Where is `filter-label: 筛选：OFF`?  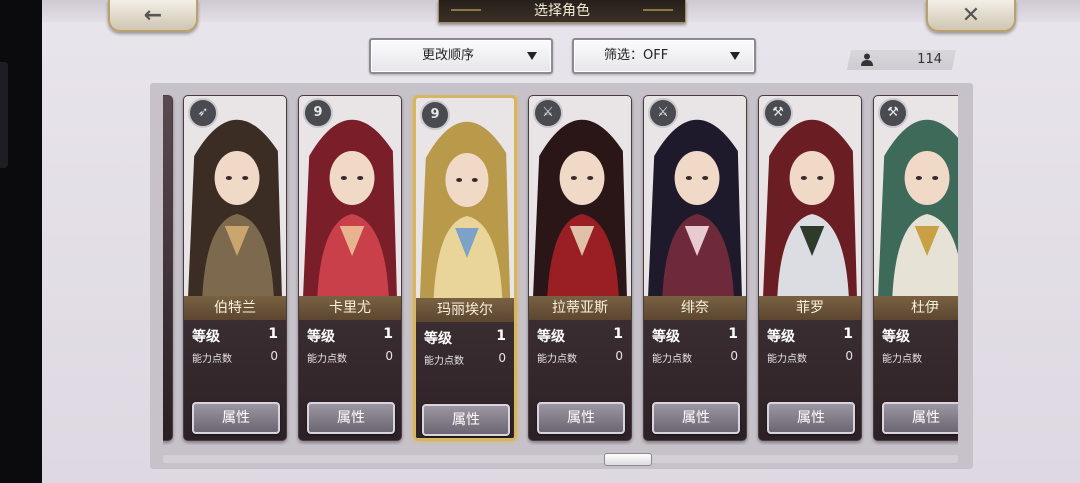 filter-label: 筛选：OFF is located at coordinates (636, 55).